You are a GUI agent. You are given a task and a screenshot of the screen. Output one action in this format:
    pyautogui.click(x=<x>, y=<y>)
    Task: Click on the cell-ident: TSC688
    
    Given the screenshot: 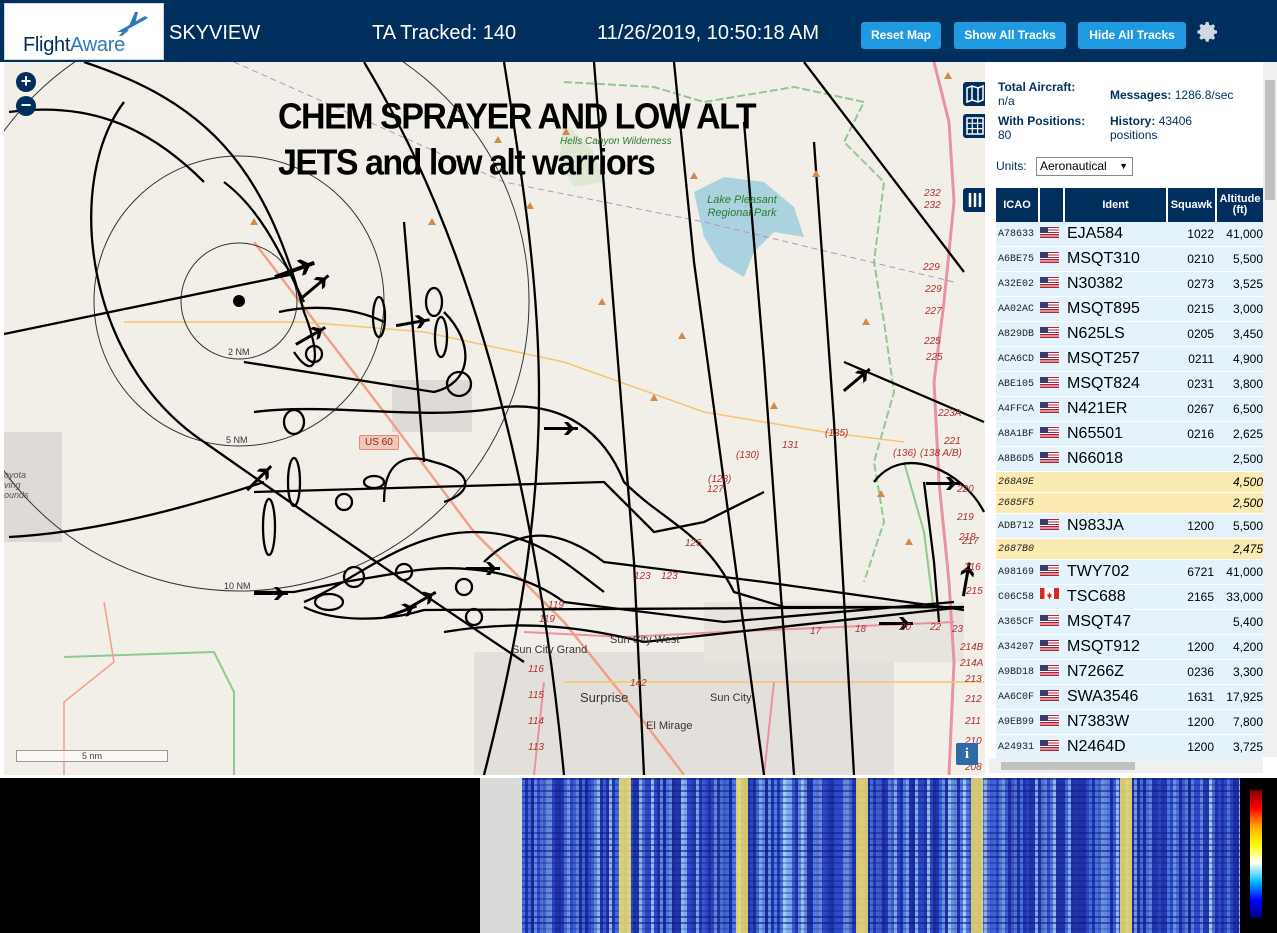 What is the action you would take?
    pyautogui.click(x=1096, y=596)
    